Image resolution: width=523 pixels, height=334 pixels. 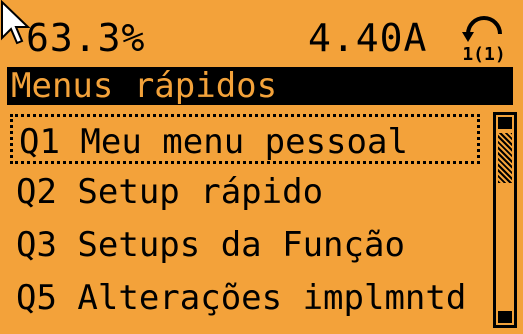 What do you see at coordinates (483, 54) in the screenshot?
I see `svg-text: 1(1)` at bounding box center [483, 54].